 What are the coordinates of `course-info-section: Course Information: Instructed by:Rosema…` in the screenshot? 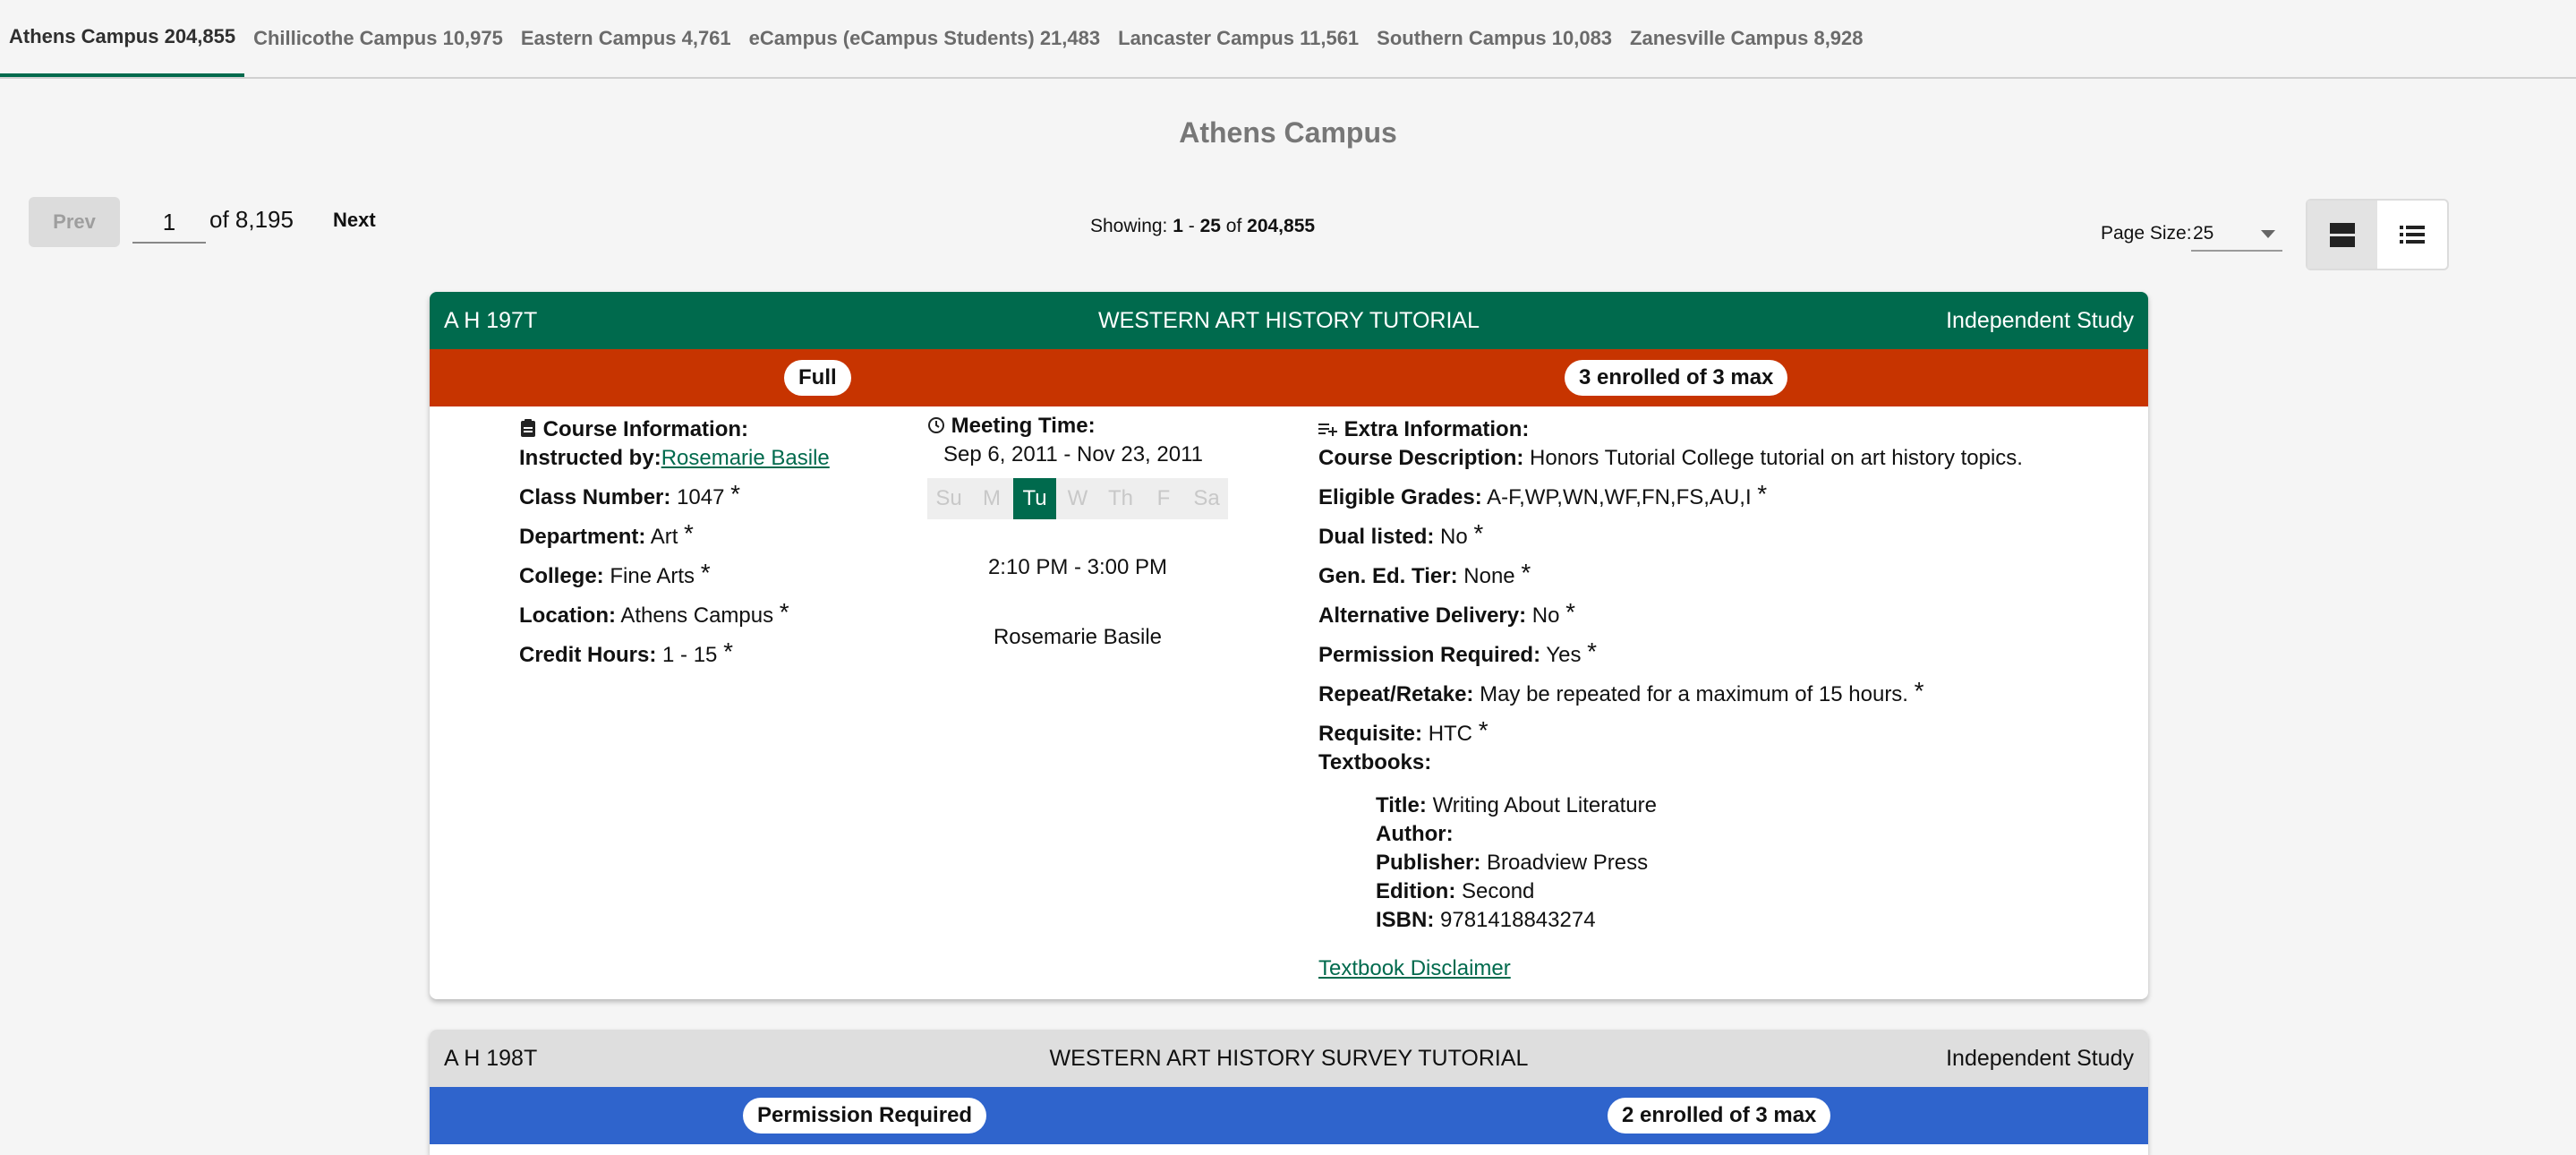 It's located at (674, 542).